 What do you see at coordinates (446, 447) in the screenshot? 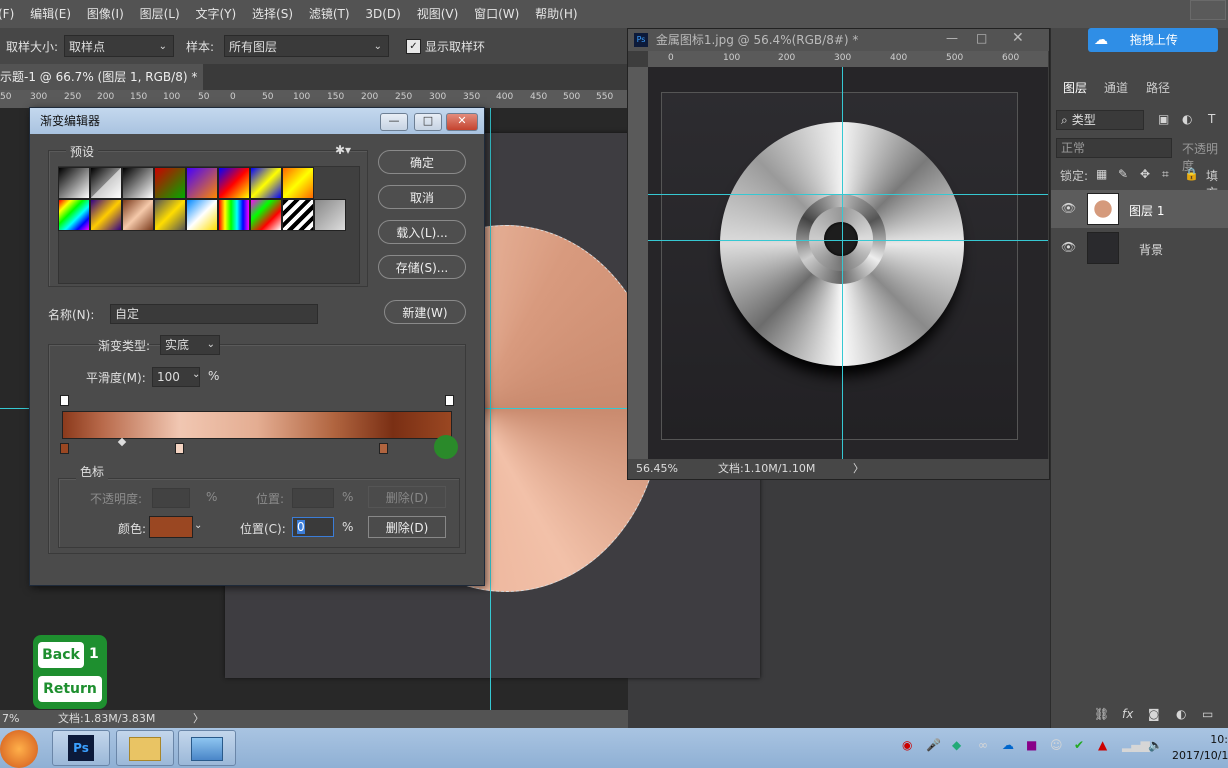
I see `selected-color-stop` at bounding box center [446, 447].